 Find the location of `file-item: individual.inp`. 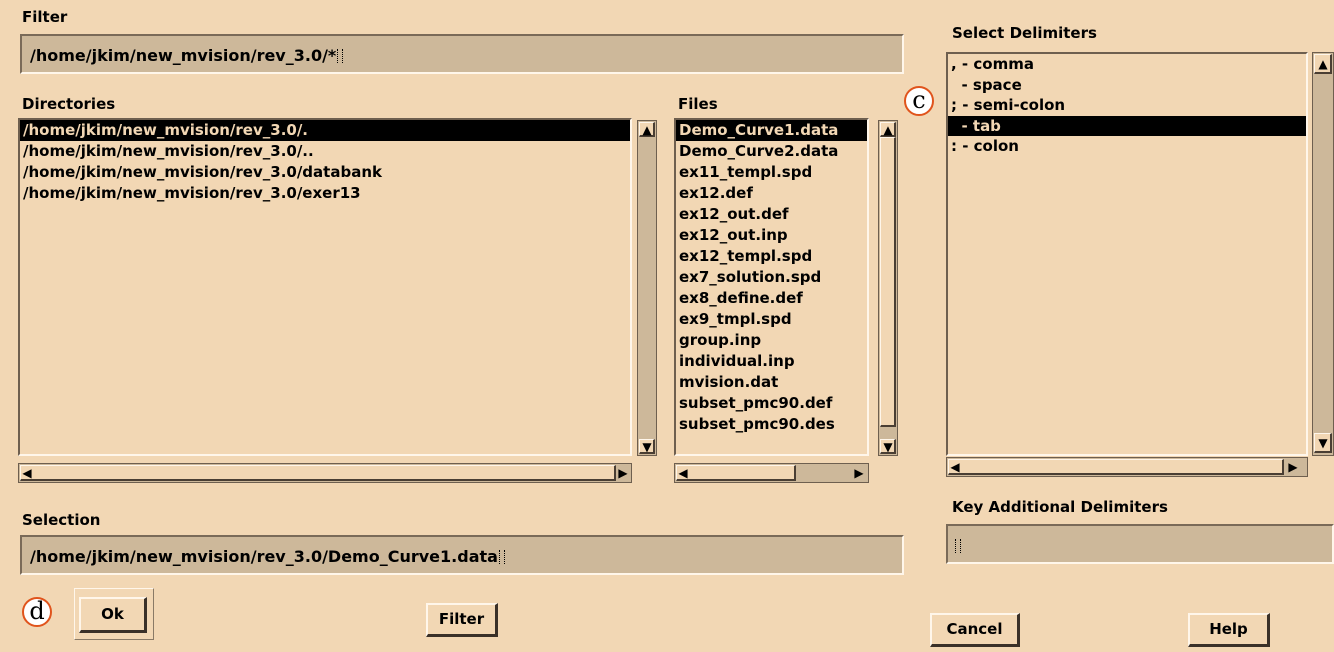

file-item: individual.inp is located at coordinates (771, 361).